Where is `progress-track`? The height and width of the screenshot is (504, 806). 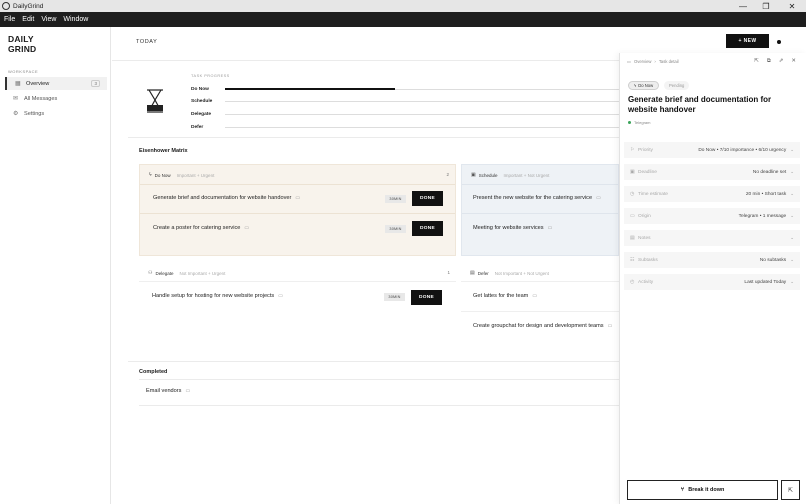
progress-track is located at coordinates (423, 101).